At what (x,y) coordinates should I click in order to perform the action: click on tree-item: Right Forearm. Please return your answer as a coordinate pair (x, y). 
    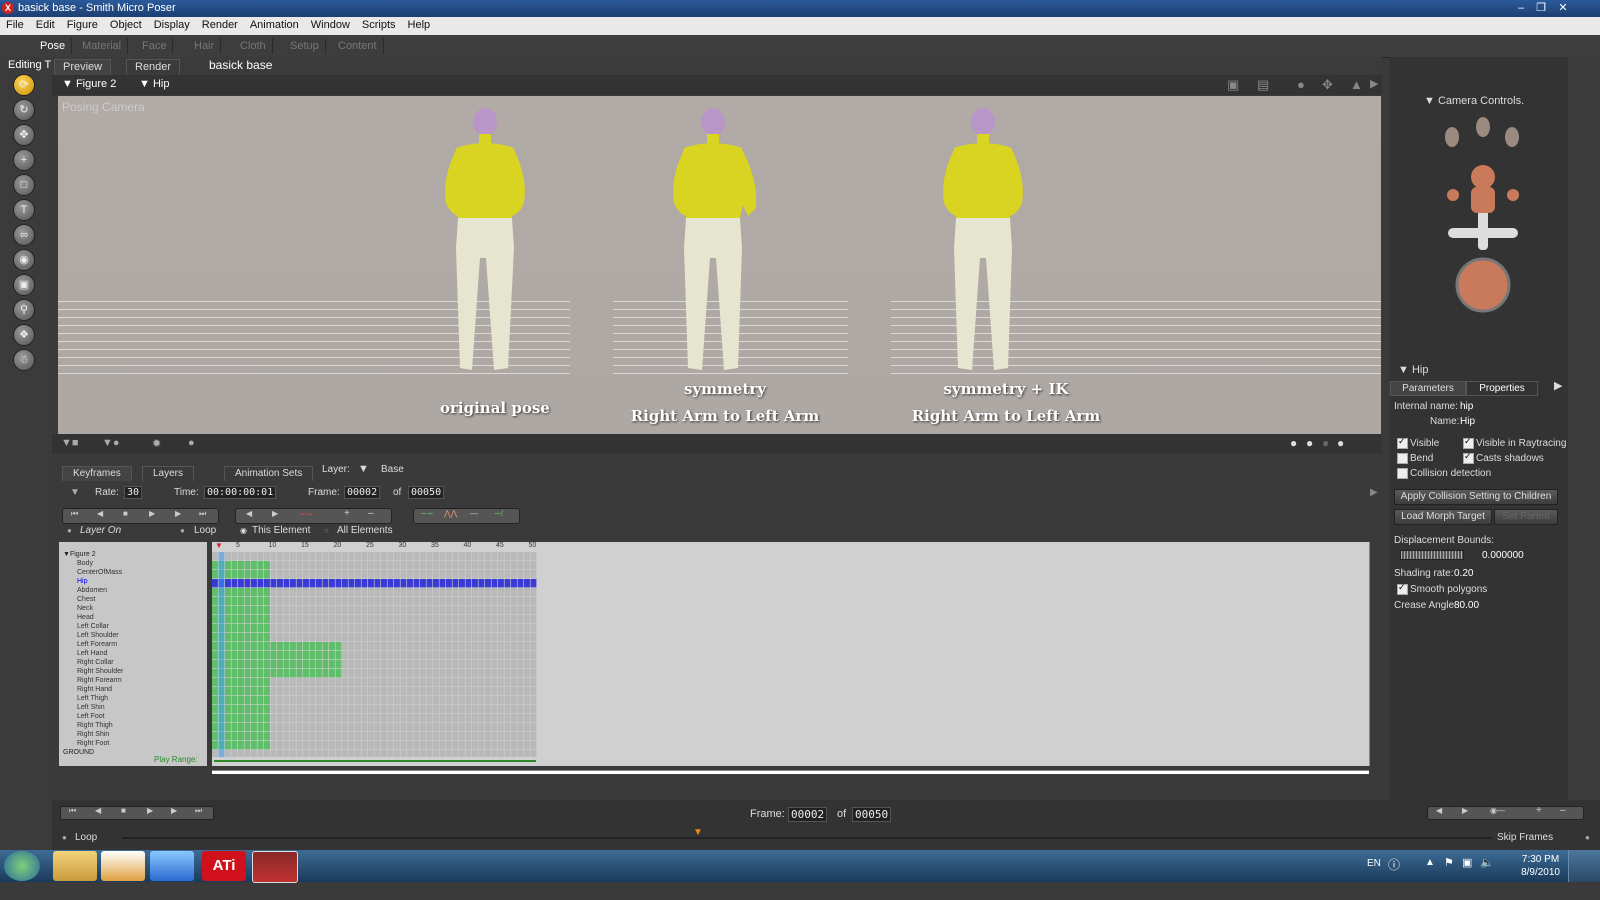
    Looking at the image, I should click on (99, 680).